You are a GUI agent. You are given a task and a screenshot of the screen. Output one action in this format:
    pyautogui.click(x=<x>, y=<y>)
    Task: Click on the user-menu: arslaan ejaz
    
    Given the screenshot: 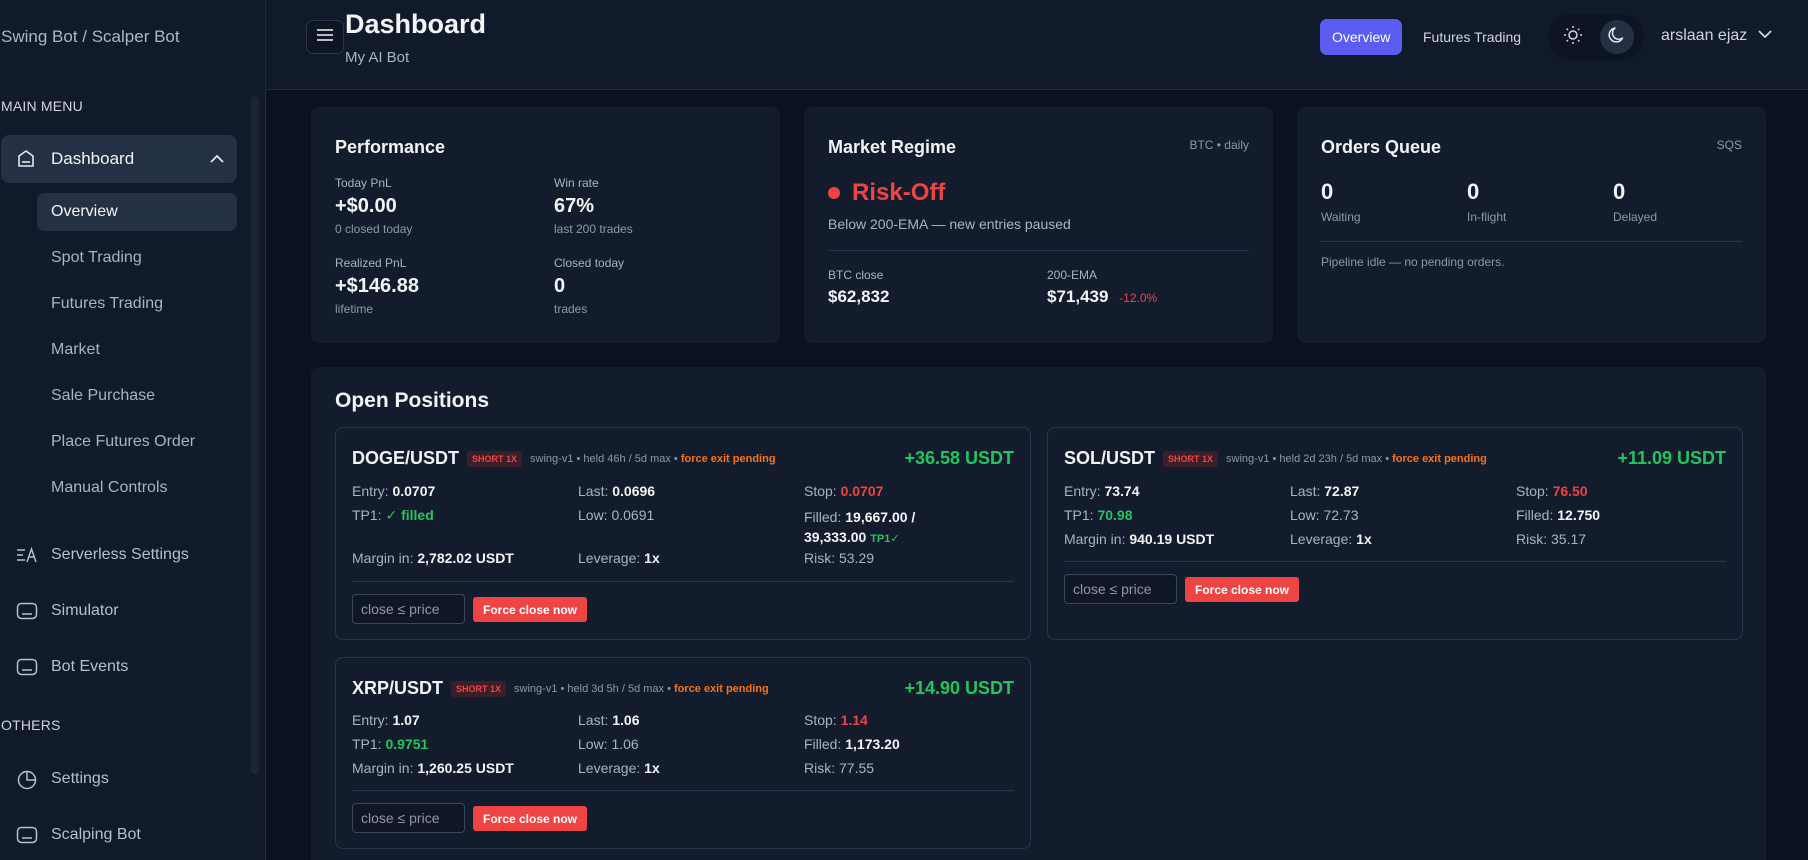 What is the action you would take?
    pyautogui.click(x=1717, y=36)
    